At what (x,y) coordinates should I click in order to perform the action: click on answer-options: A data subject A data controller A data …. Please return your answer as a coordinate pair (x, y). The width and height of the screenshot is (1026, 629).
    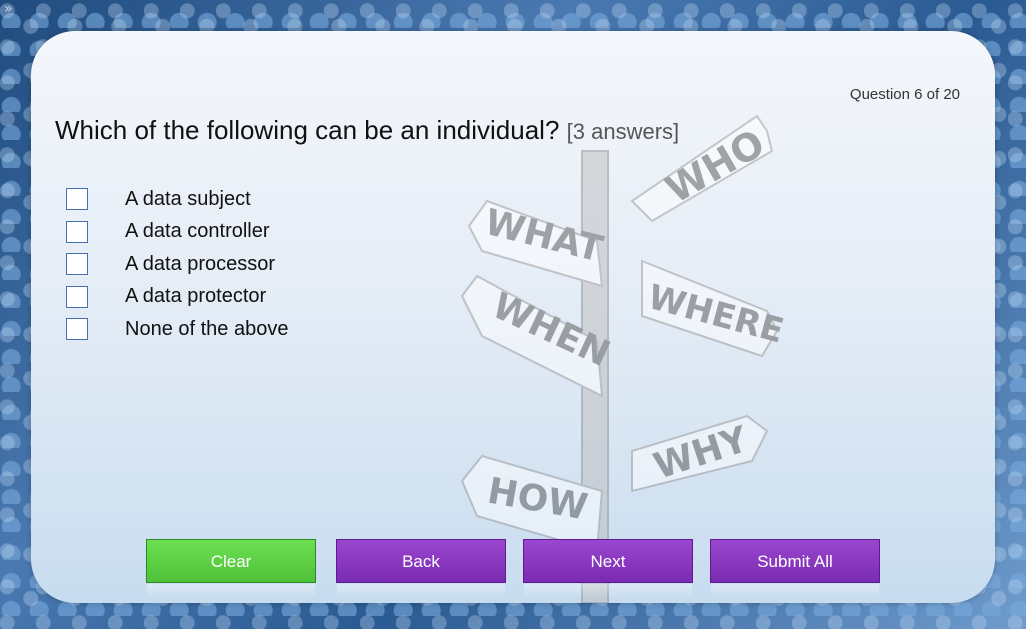
    Looking at the image, I should click on (177, 264).